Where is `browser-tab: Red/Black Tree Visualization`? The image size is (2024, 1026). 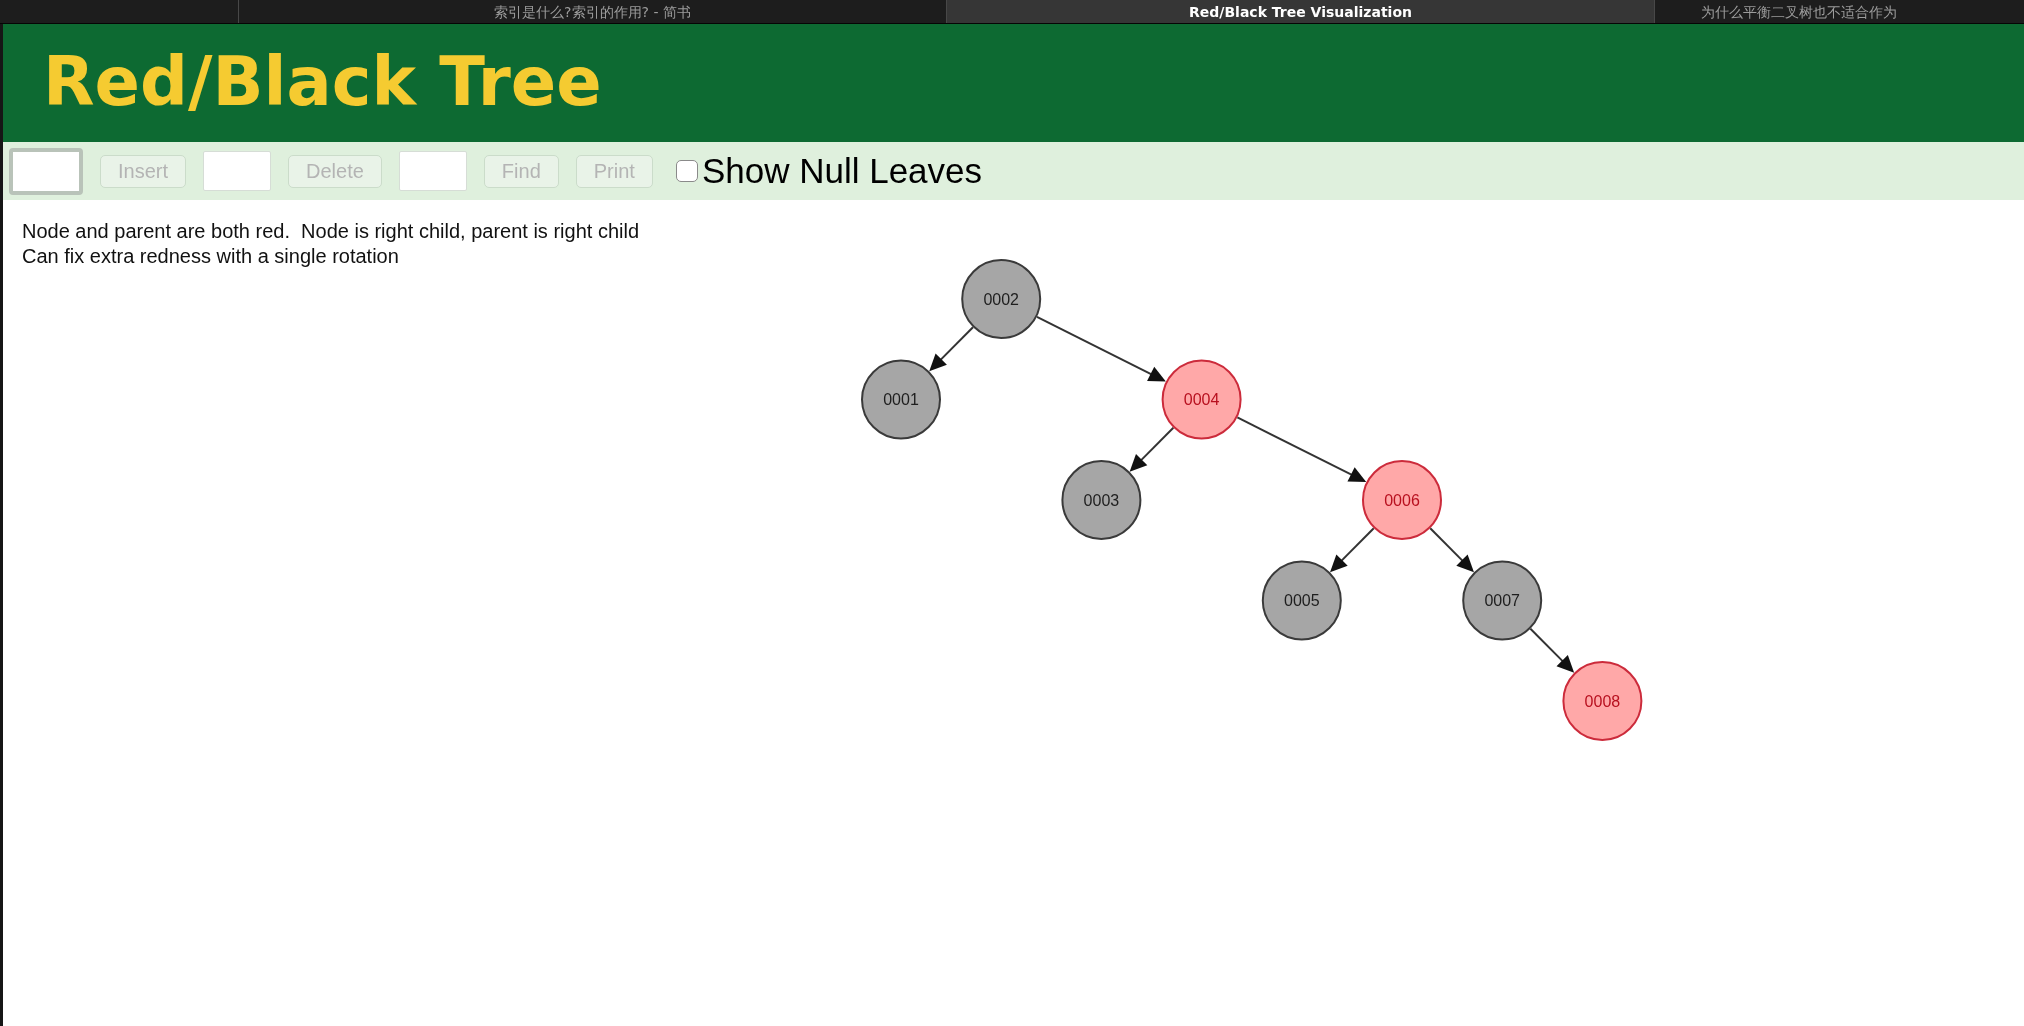
browser-tab: Red/Black Tree Visualization is located at coordinates (1301, 11).